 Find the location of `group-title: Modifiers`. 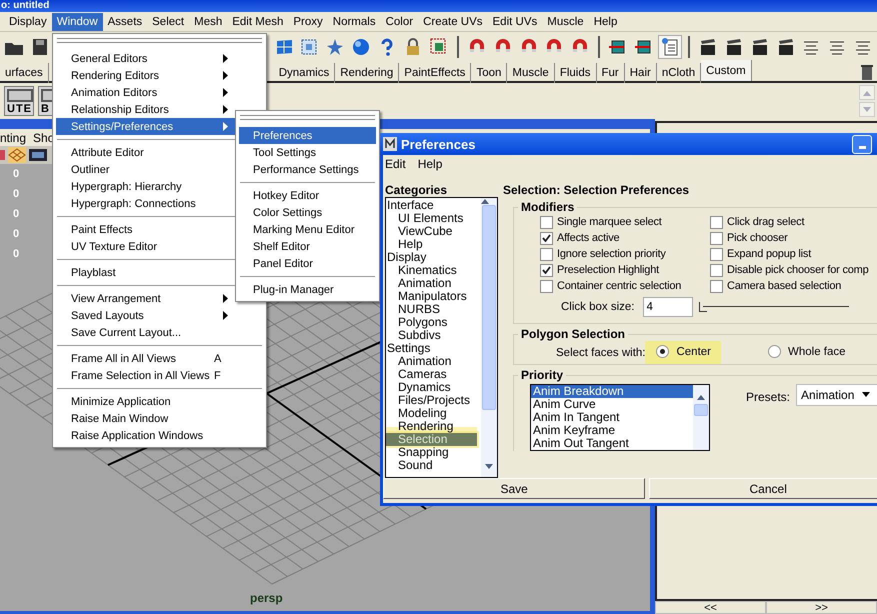

group-title: Modifiers is located at coordinates (548, 207).